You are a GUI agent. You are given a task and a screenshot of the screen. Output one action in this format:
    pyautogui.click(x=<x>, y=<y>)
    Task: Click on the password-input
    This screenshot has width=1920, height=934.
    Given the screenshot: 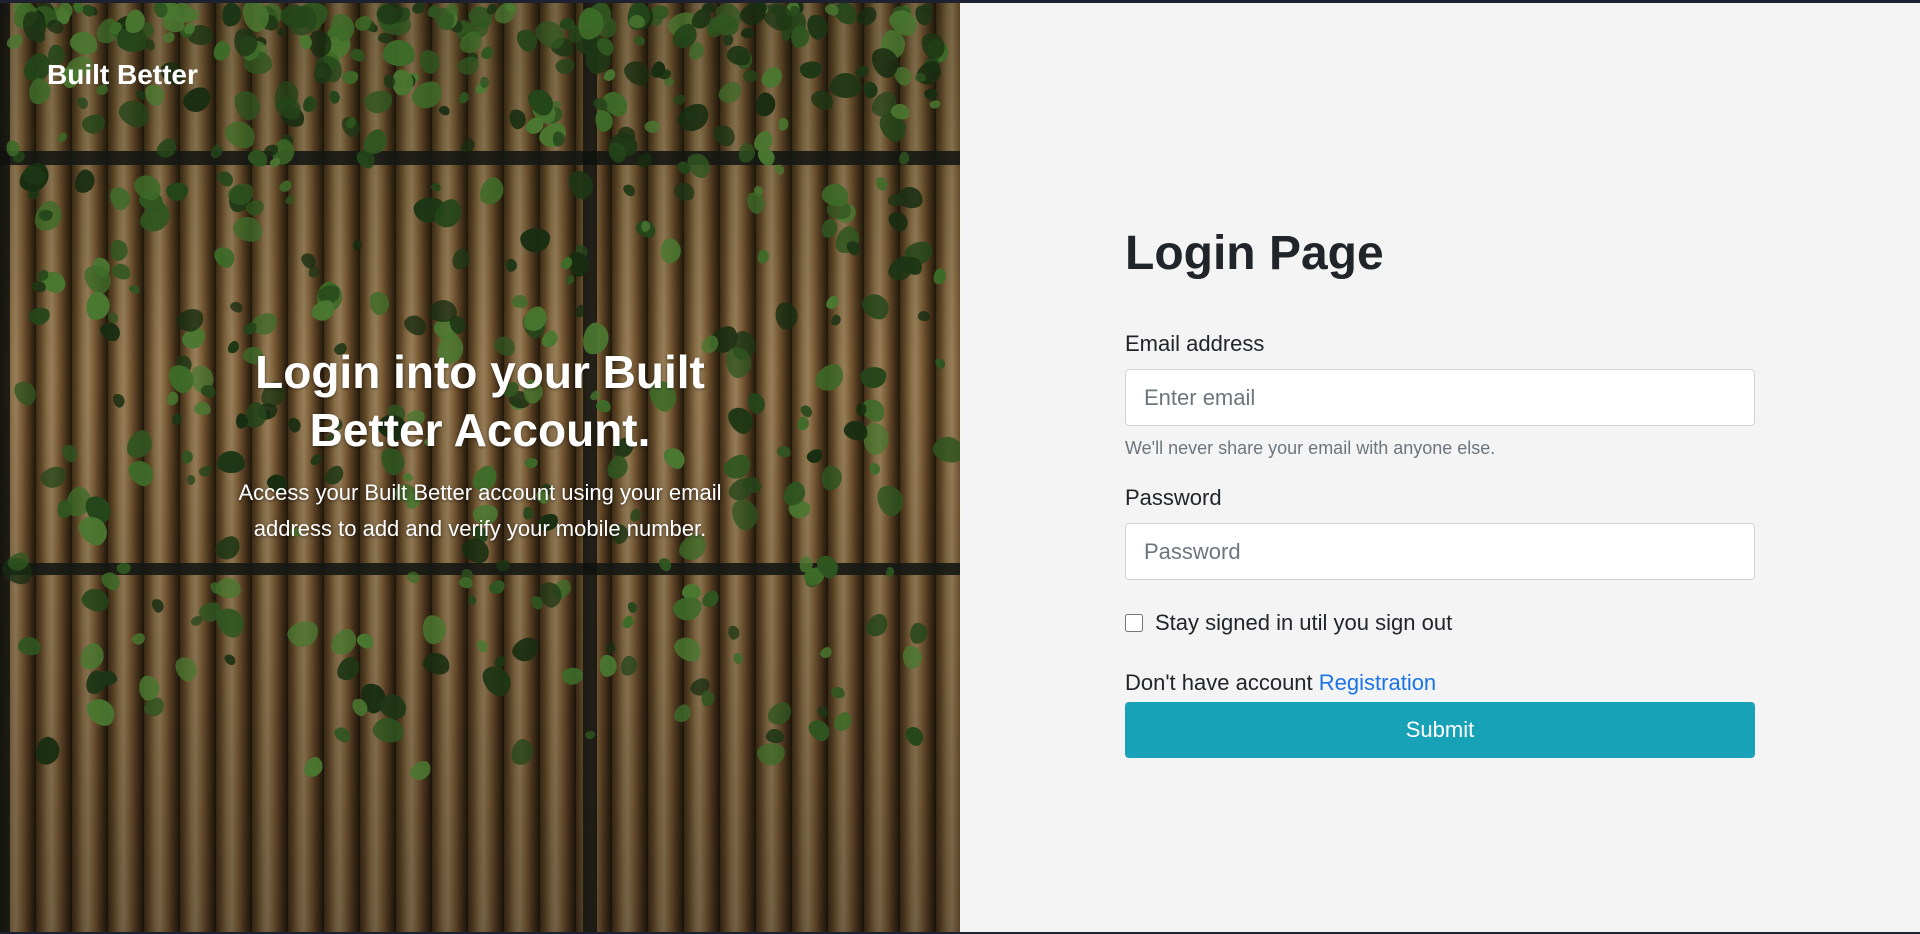 What is the action you would take?
    pyautogui.click(x=1440, y=551)
    